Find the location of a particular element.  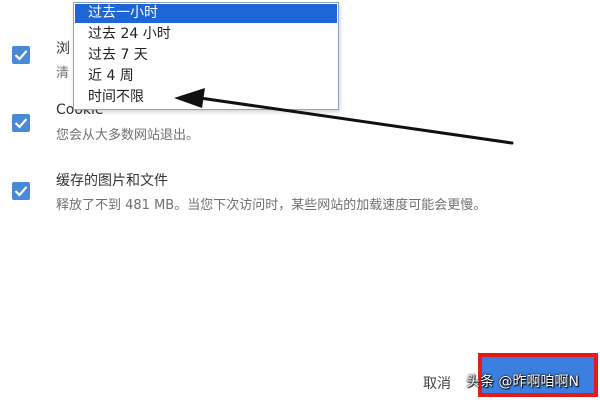

time-range-option-all-time: 时间不限 is located at coordinates (206, 97).